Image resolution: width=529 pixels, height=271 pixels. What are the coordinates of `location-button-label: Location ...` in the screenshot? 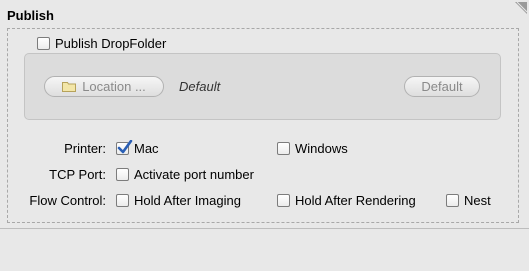 It's located at (114, 86).